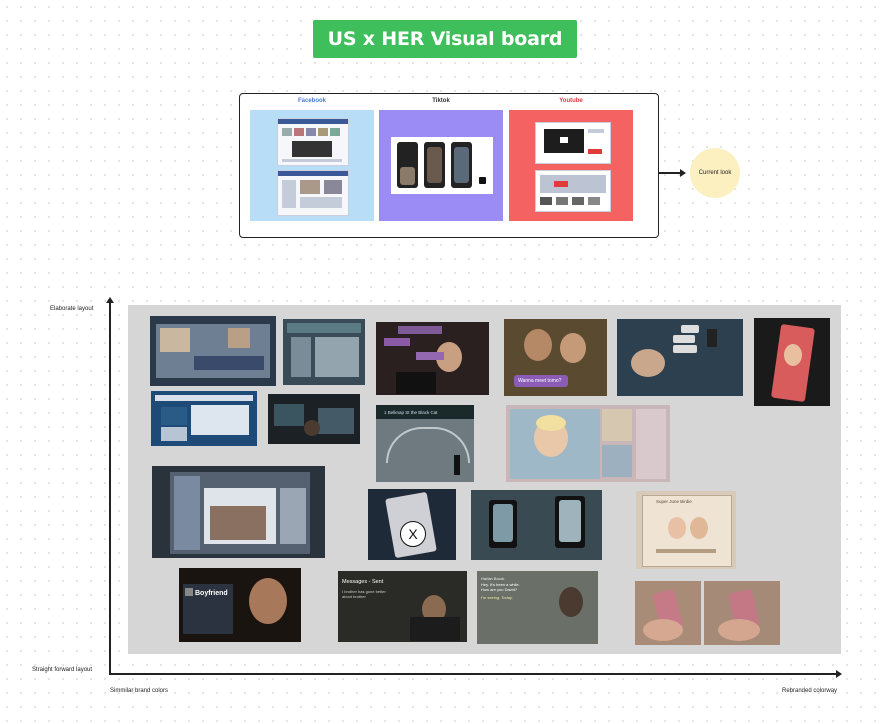  I want to click on still-phone-video-call, so click(792, 362).